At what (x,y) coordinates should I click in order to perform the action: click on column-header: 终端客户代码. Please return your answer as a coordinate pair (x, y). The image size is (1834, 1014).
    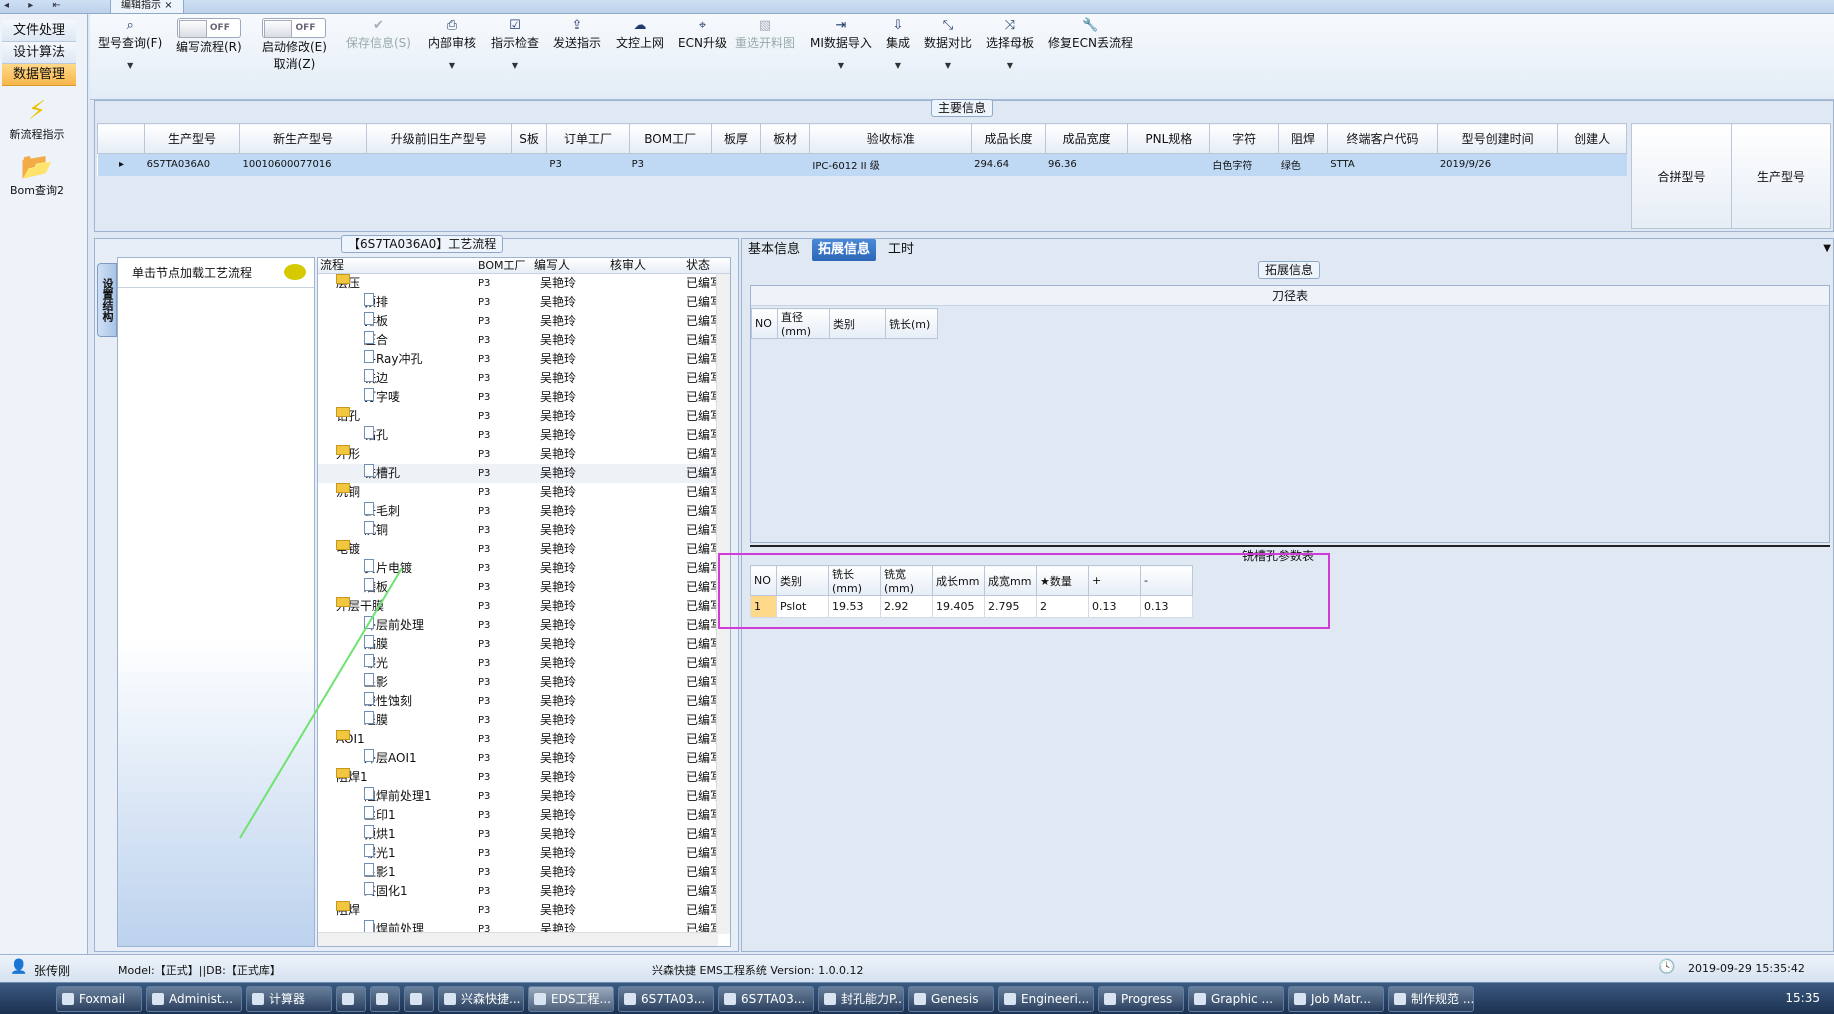
    Looking at the image, I should click on (1382, 138).